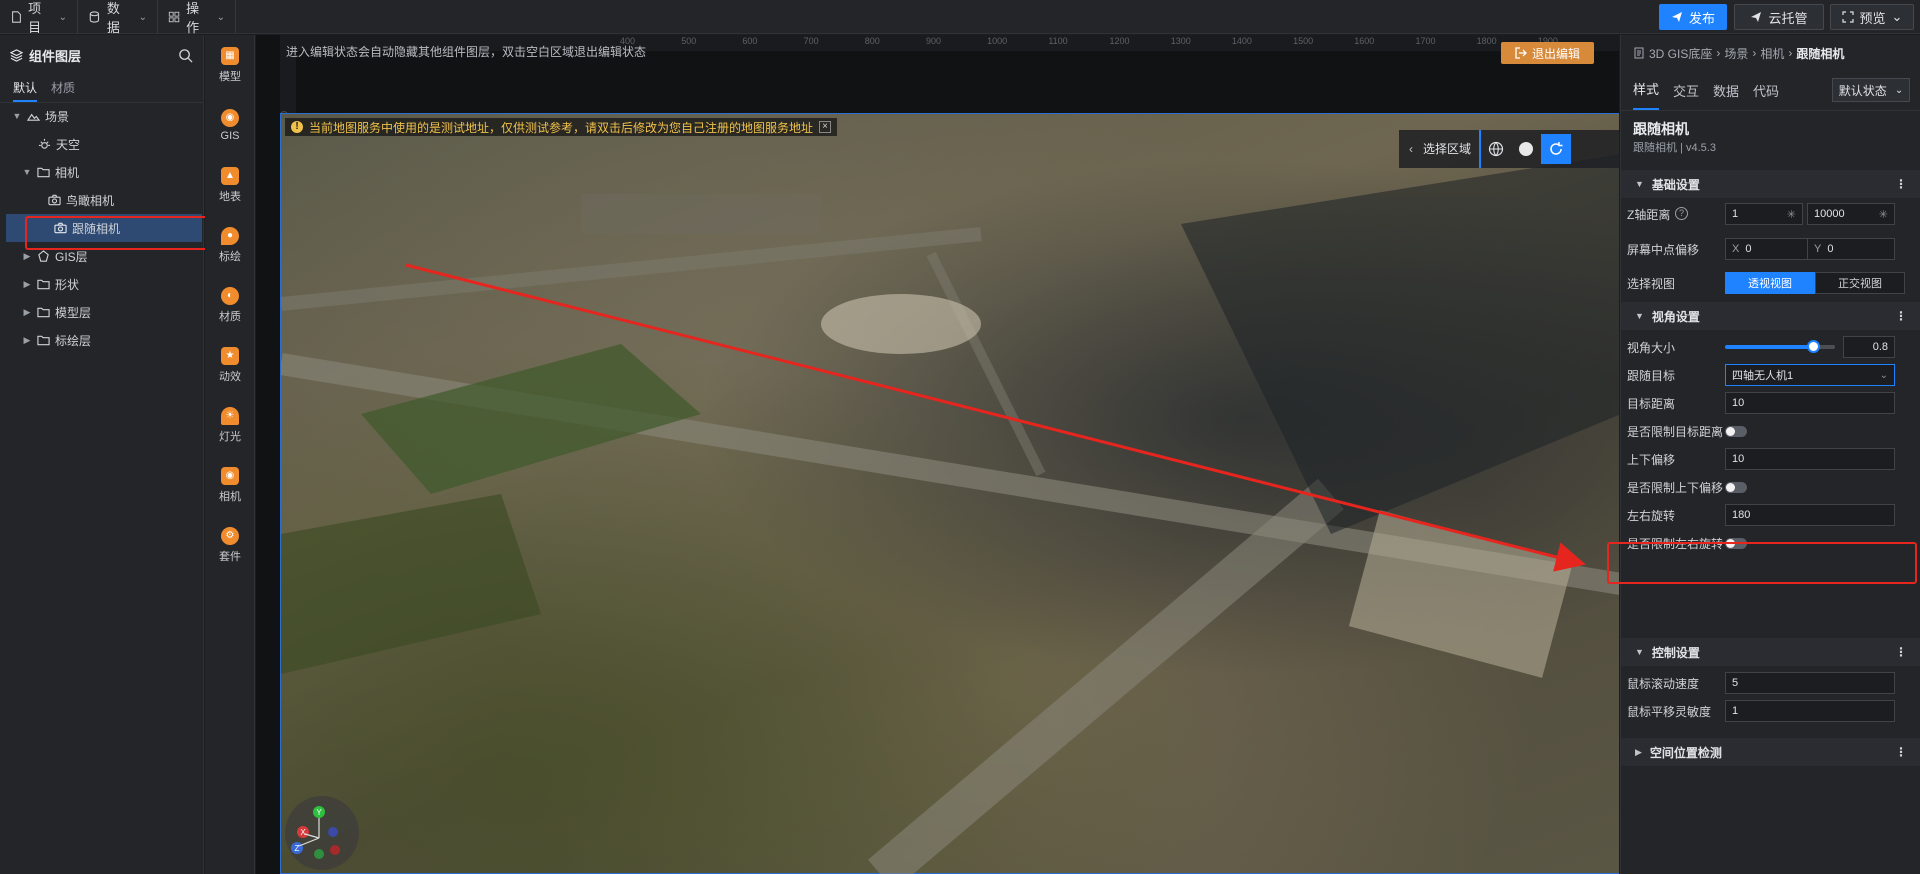 This screenshot has height=874, width=1920. Describe the element at coordinates (185, 55) in the screenshot. I see `search-icon` at that location.